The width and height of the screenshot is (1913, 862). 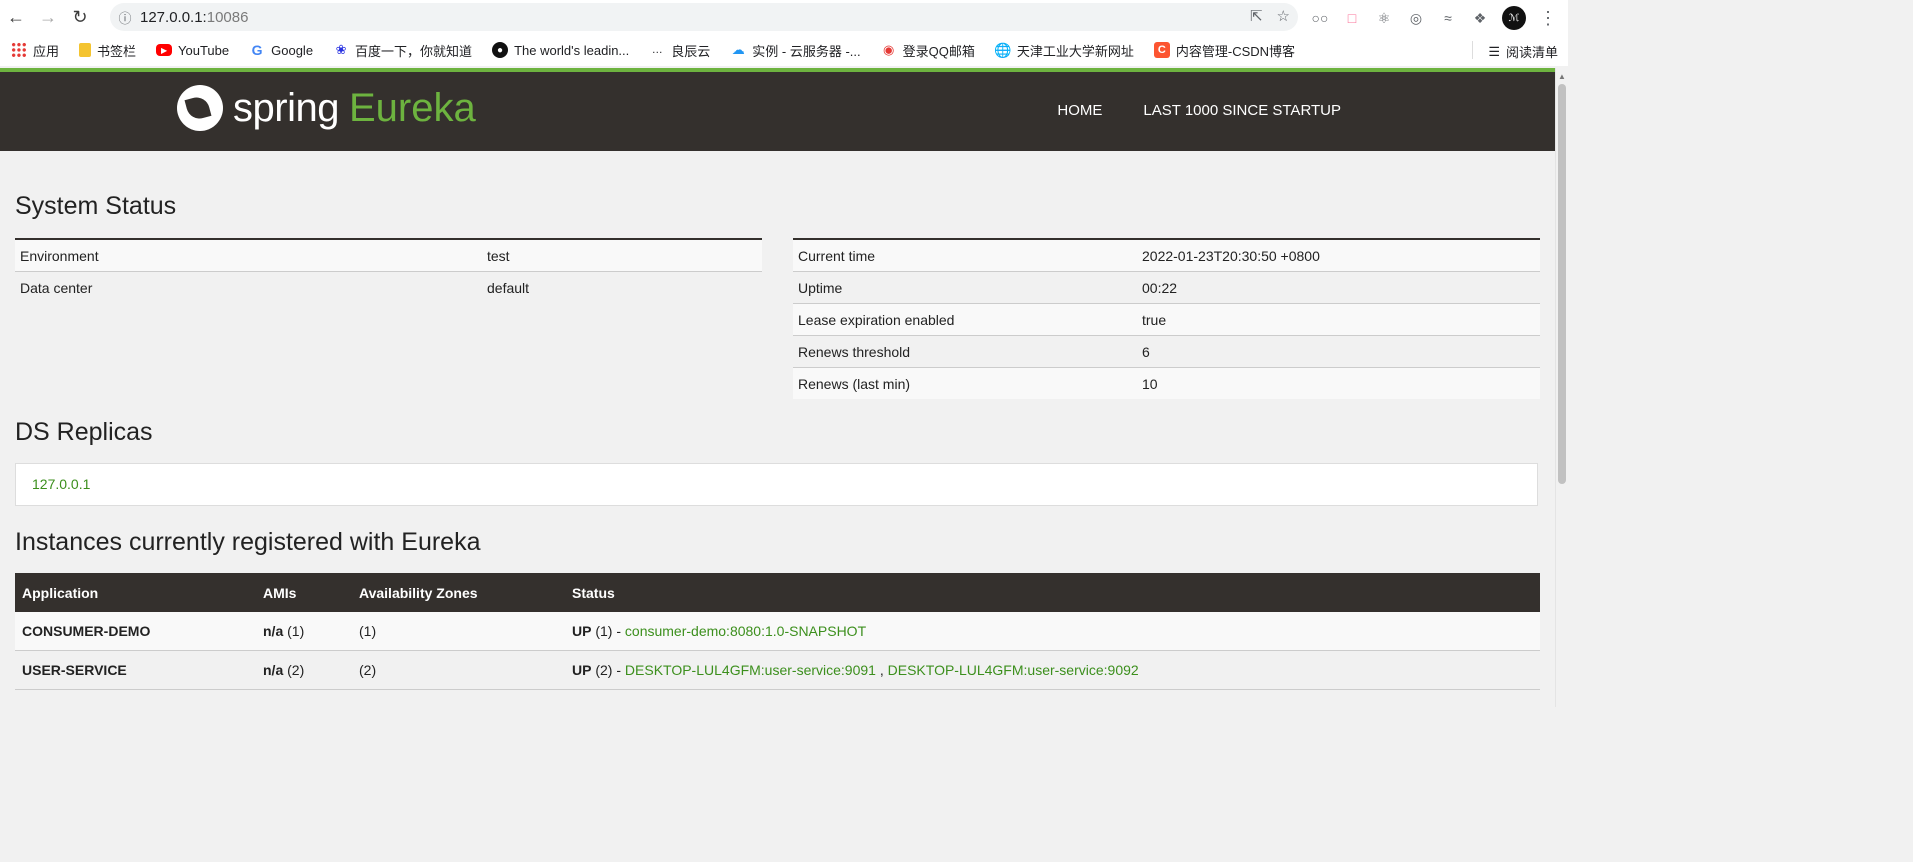 What do you see at coordinates (1161, 50) in the screenshot?
I see `csdn-icon: C` at bounding box center [1161, 50].